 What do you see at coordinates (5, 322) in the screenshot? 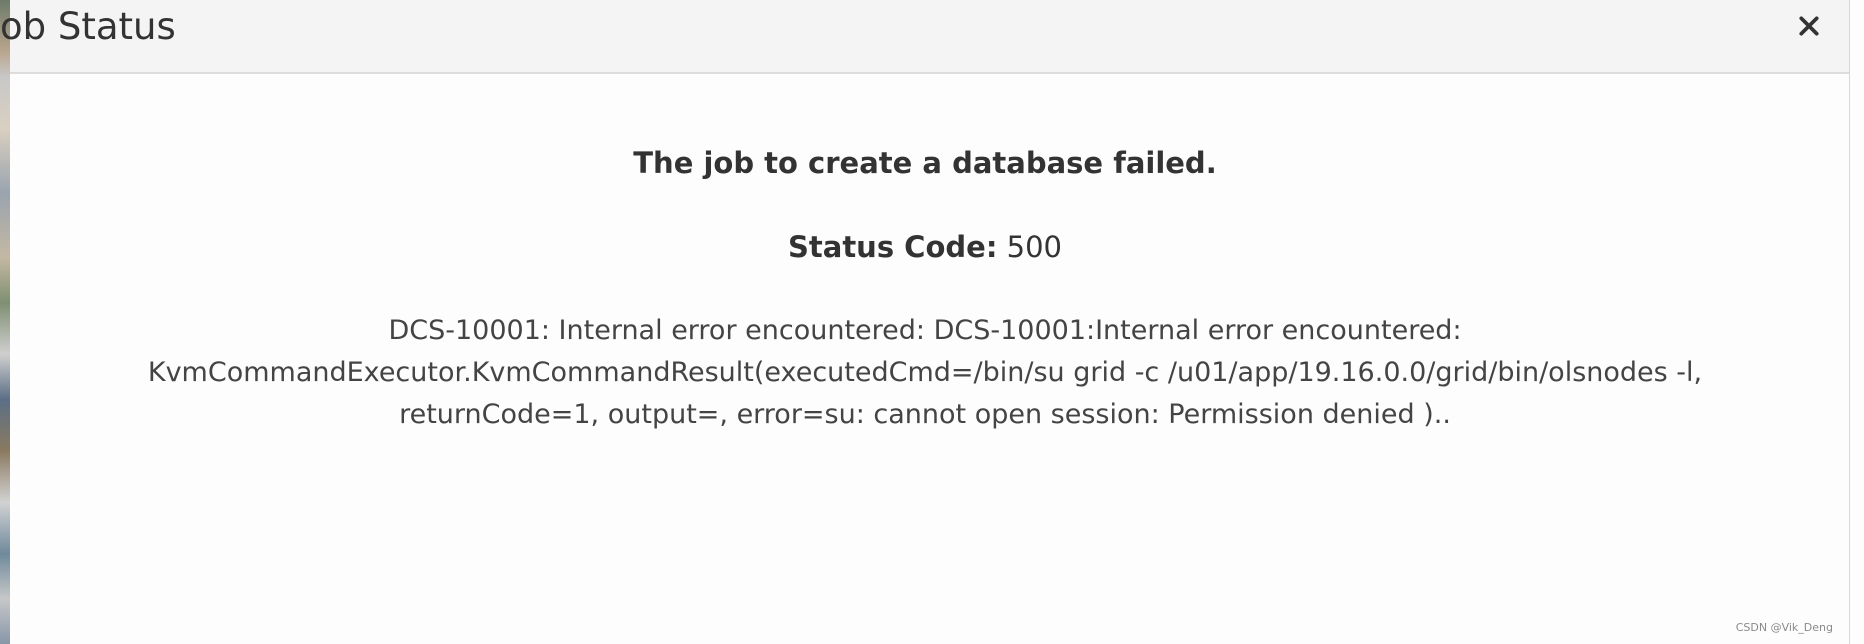
I see `background-window-strip` at bounding box center [5, 322].